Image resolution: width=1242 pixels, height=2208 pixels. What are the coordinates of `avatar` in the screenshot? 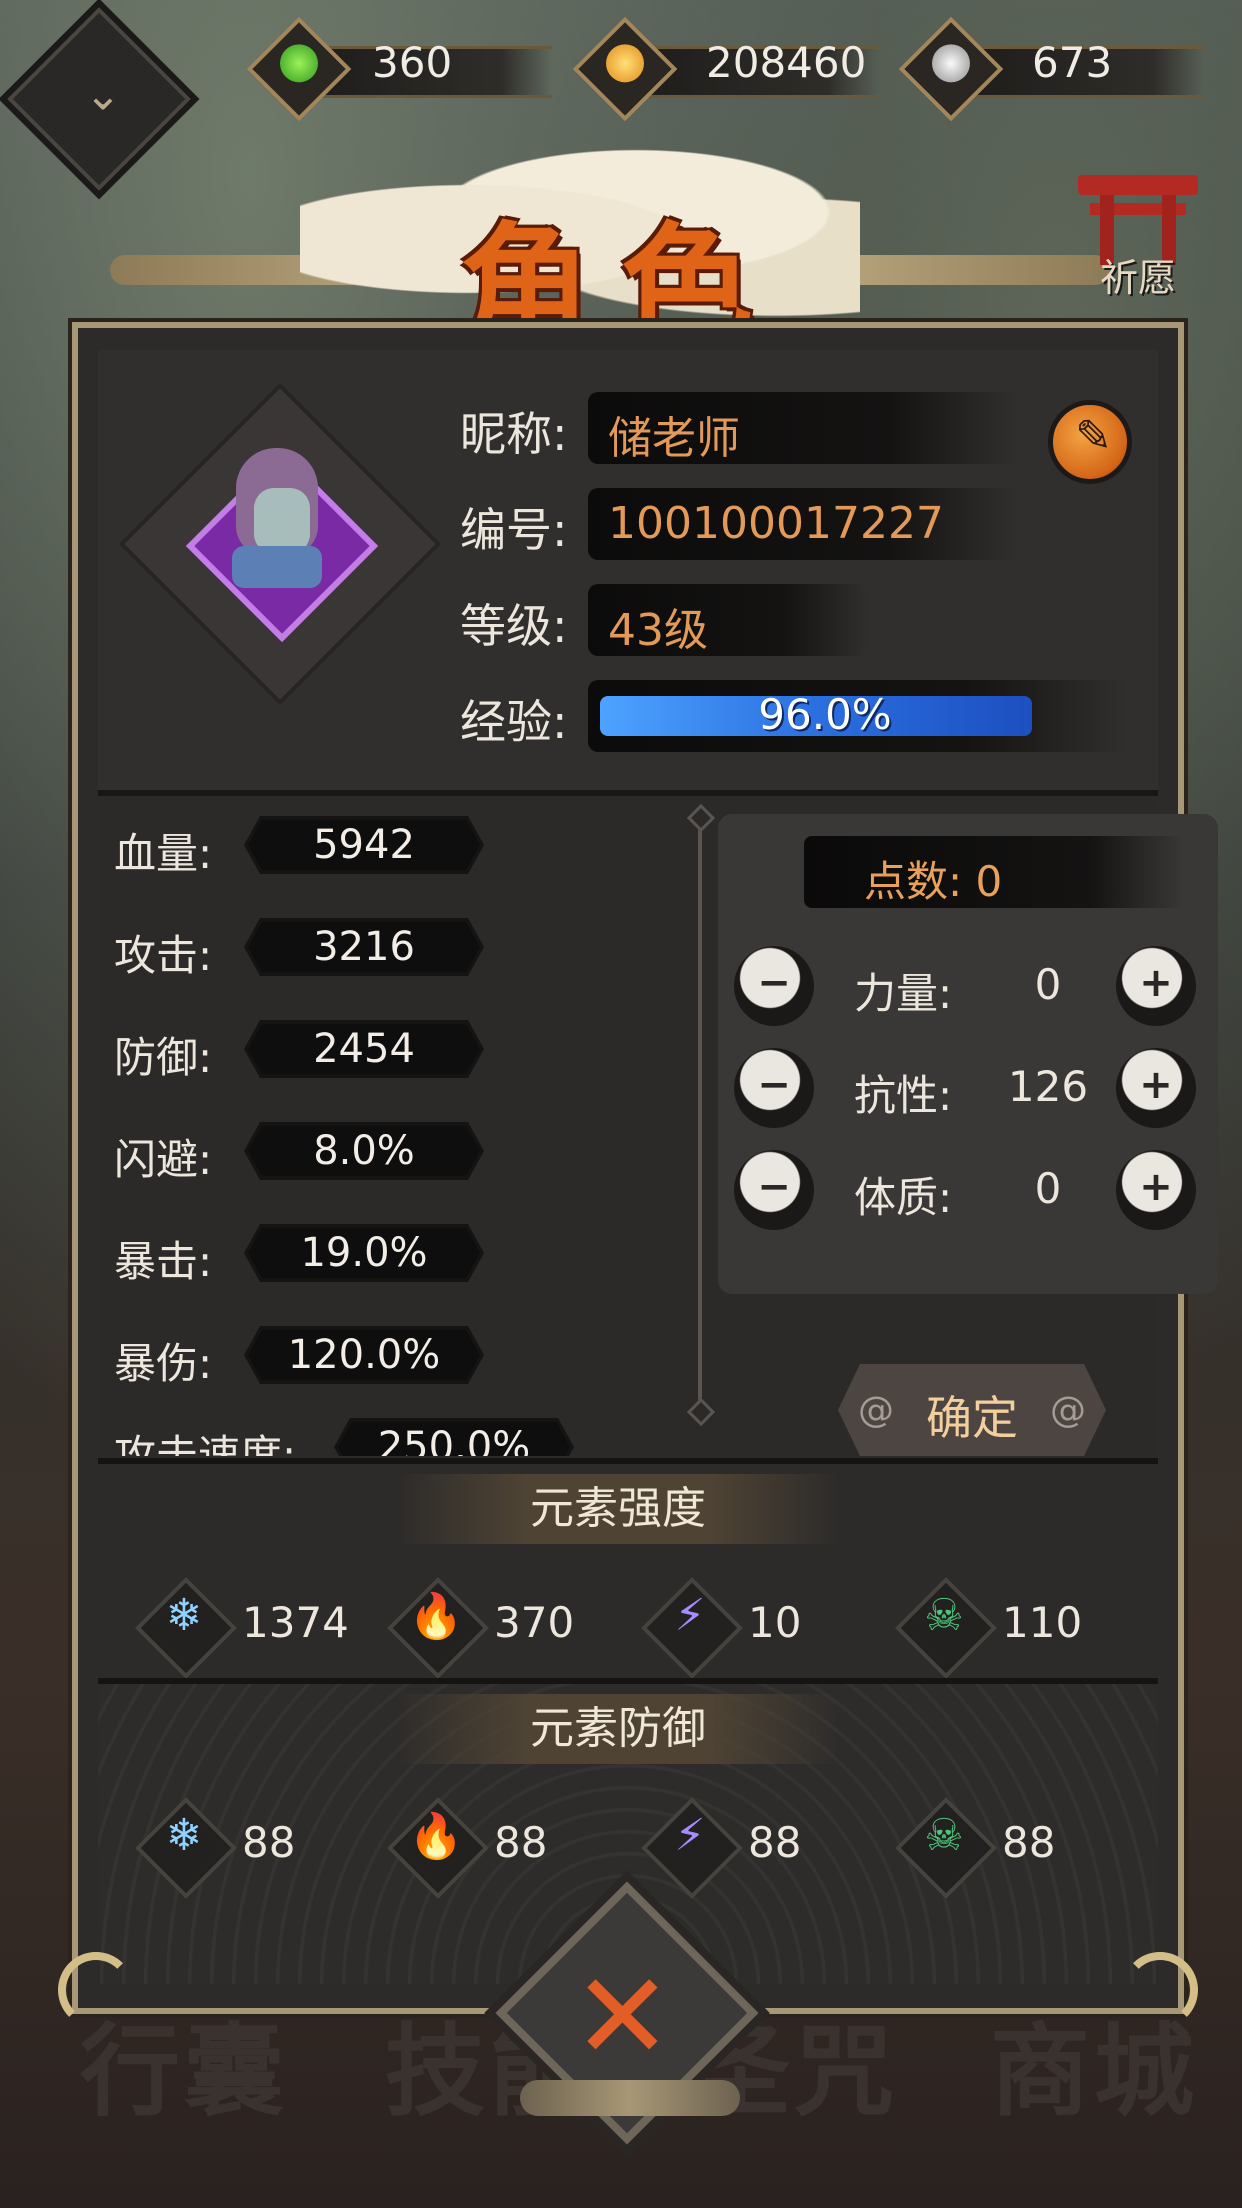 It's located at (281, 545).